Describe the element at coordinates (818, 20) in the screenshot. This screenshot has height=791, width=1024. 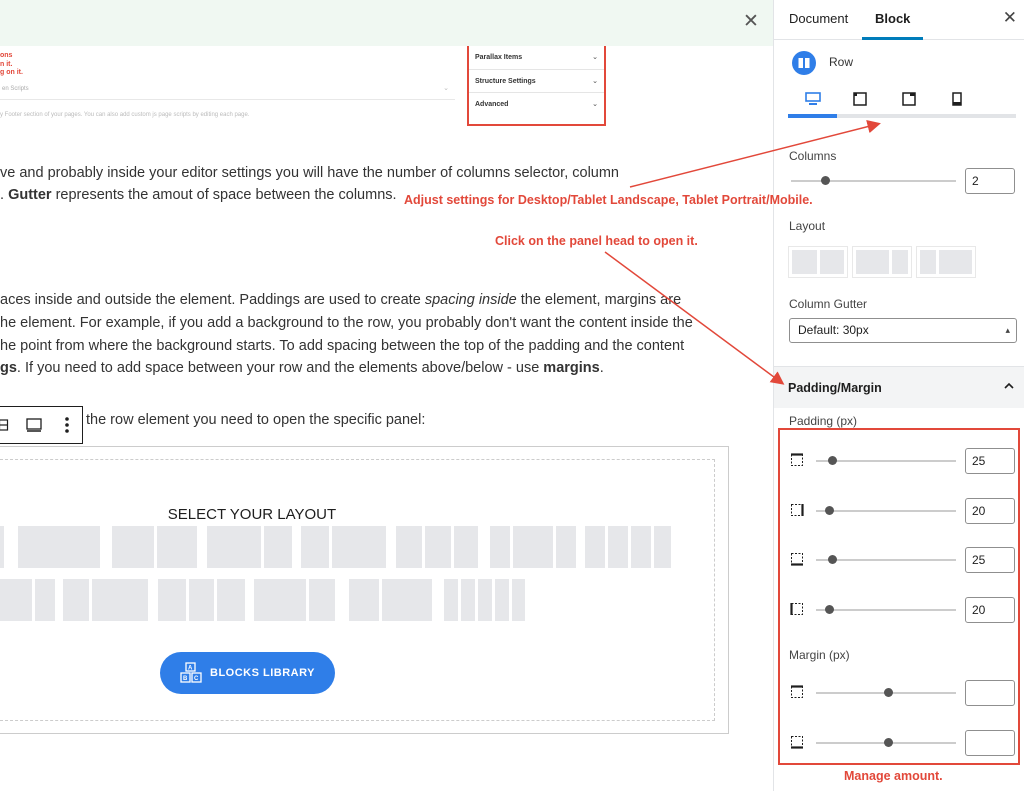
I see `tab-document: Document` at that location.